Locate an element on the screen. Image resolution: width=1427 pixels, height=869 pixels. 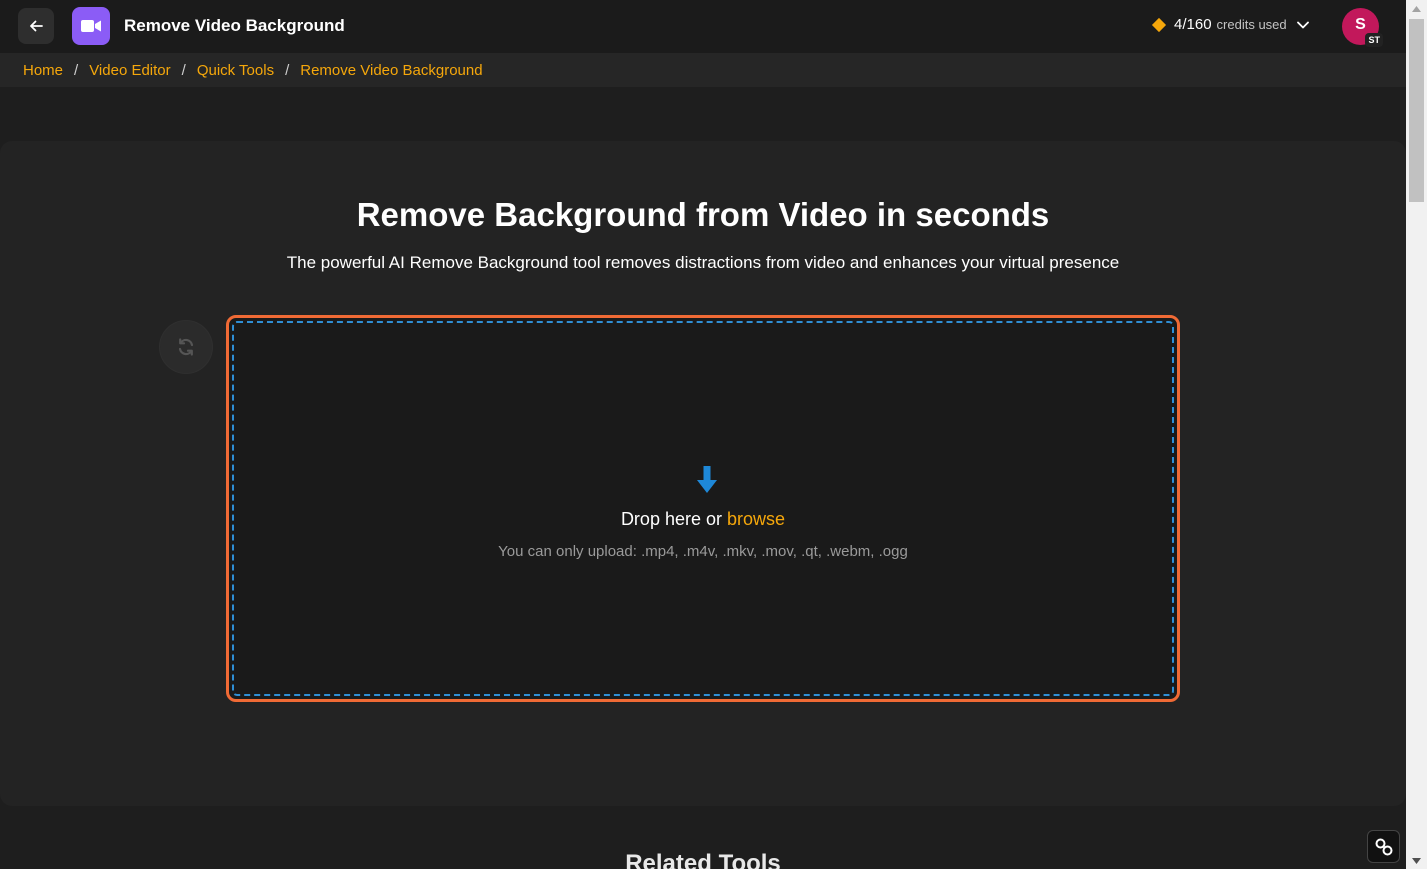
avatar-initial: S is located at coordinates (1360, 24).